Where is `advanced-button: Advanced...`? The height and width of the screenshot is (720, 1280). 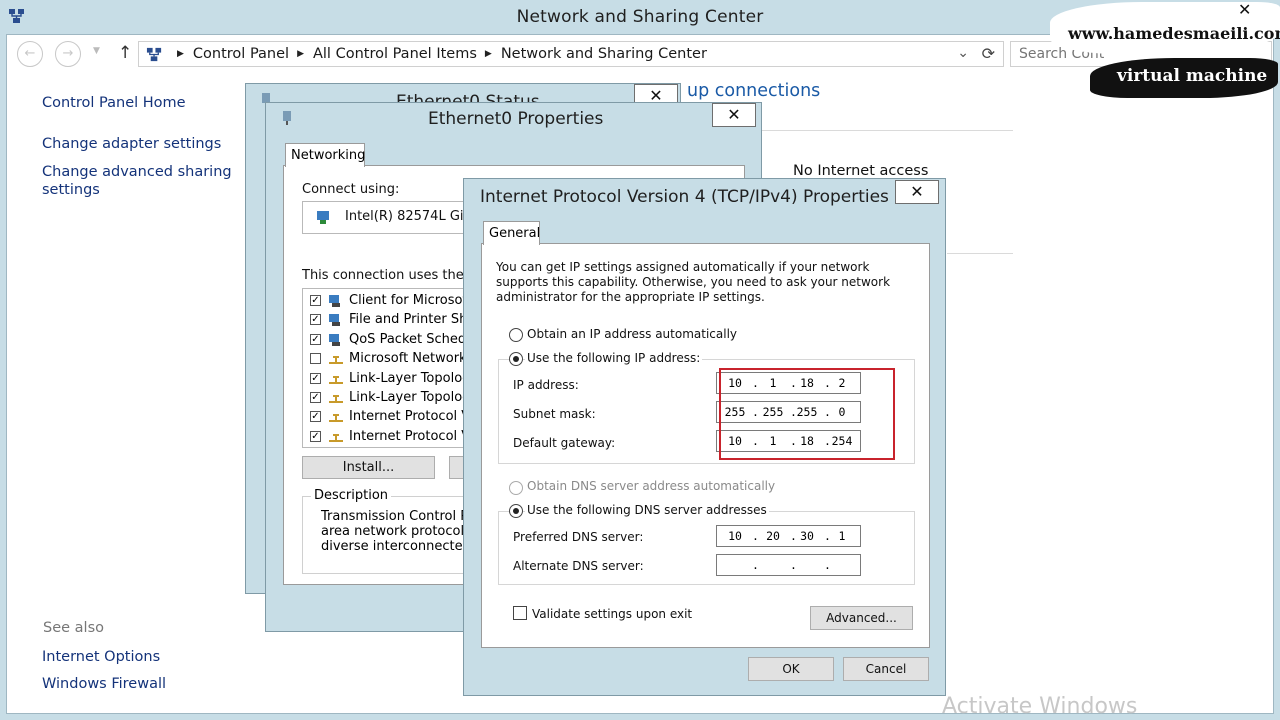
advanced-button: Advanced... is located at coordinates (861, 618).